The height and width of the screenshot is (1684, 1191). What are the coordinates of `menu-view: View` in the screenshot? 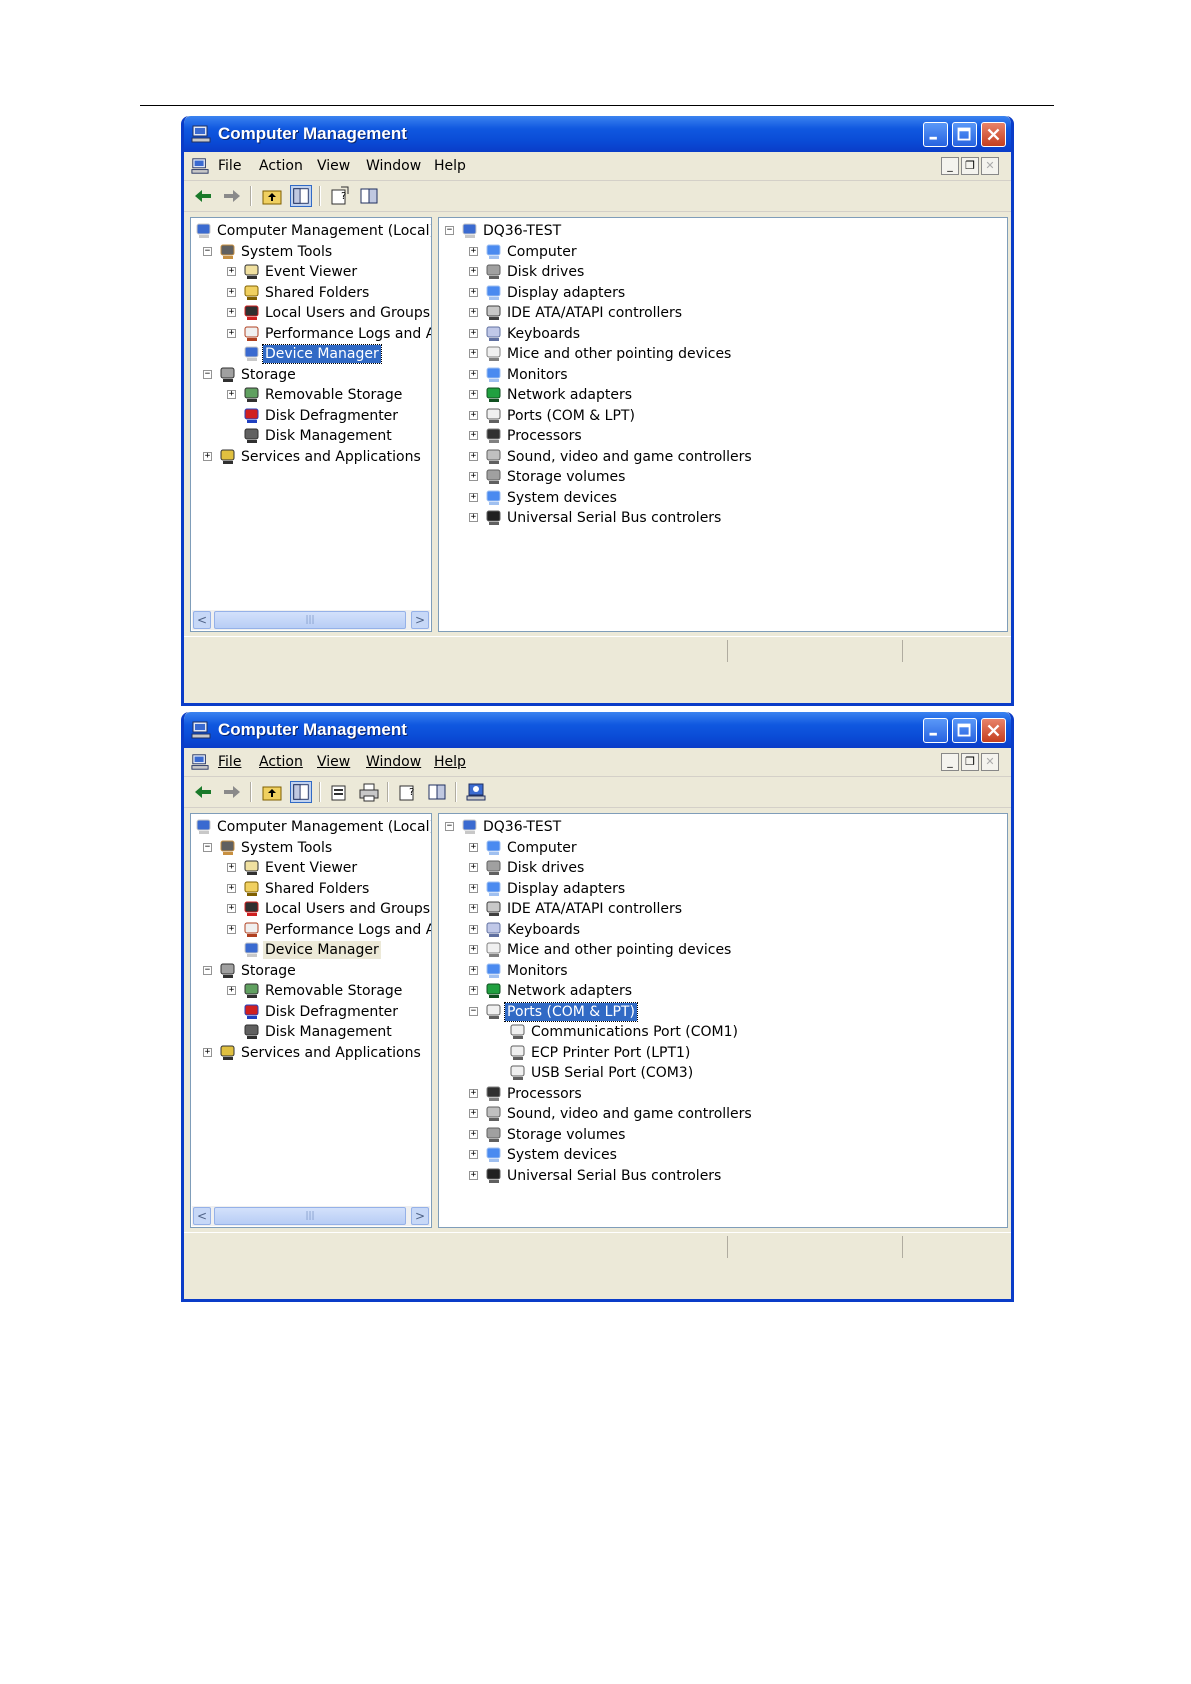 It's located at (333, 166).